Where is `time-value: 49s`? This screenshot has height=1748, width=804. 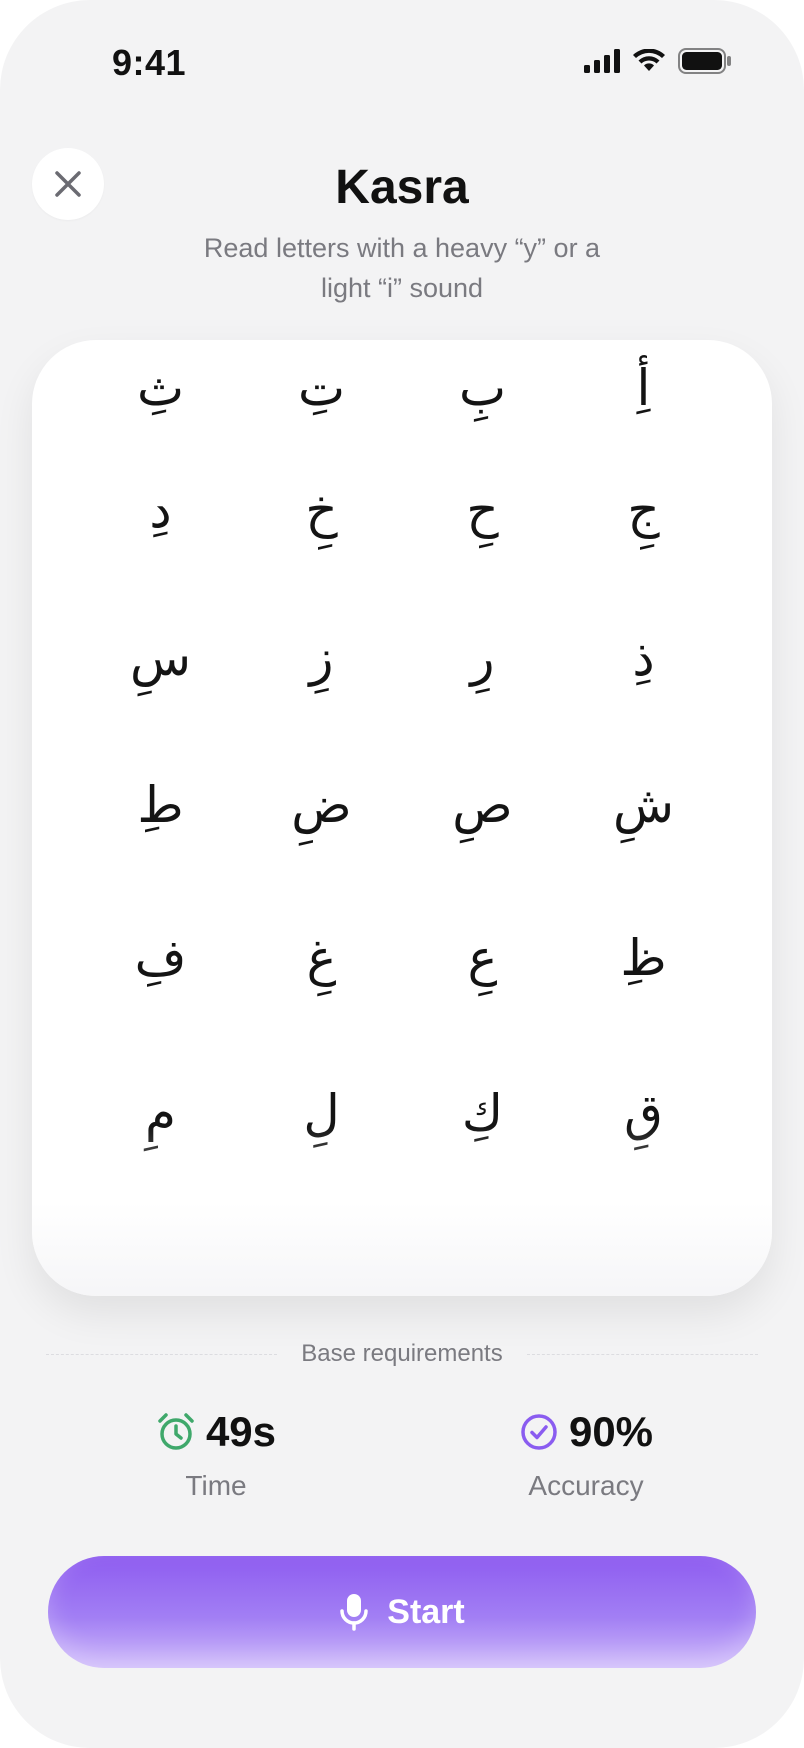 time-value: 49s is located at coordinates (241, 1431).